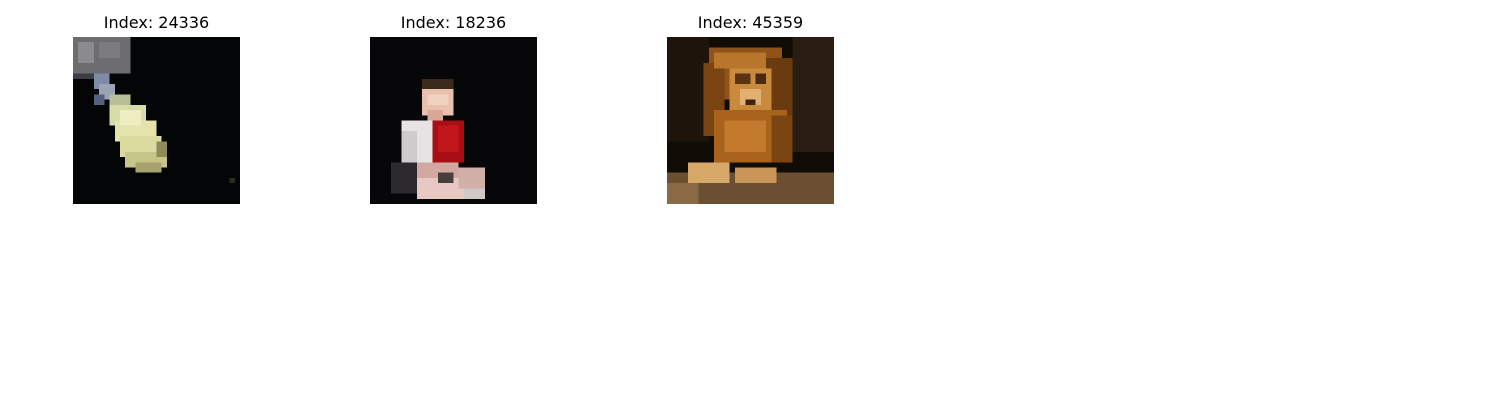 This screenshot has height=400, width=1500. I want to click on image-index-title: Index: 18236, so click(453, 22).